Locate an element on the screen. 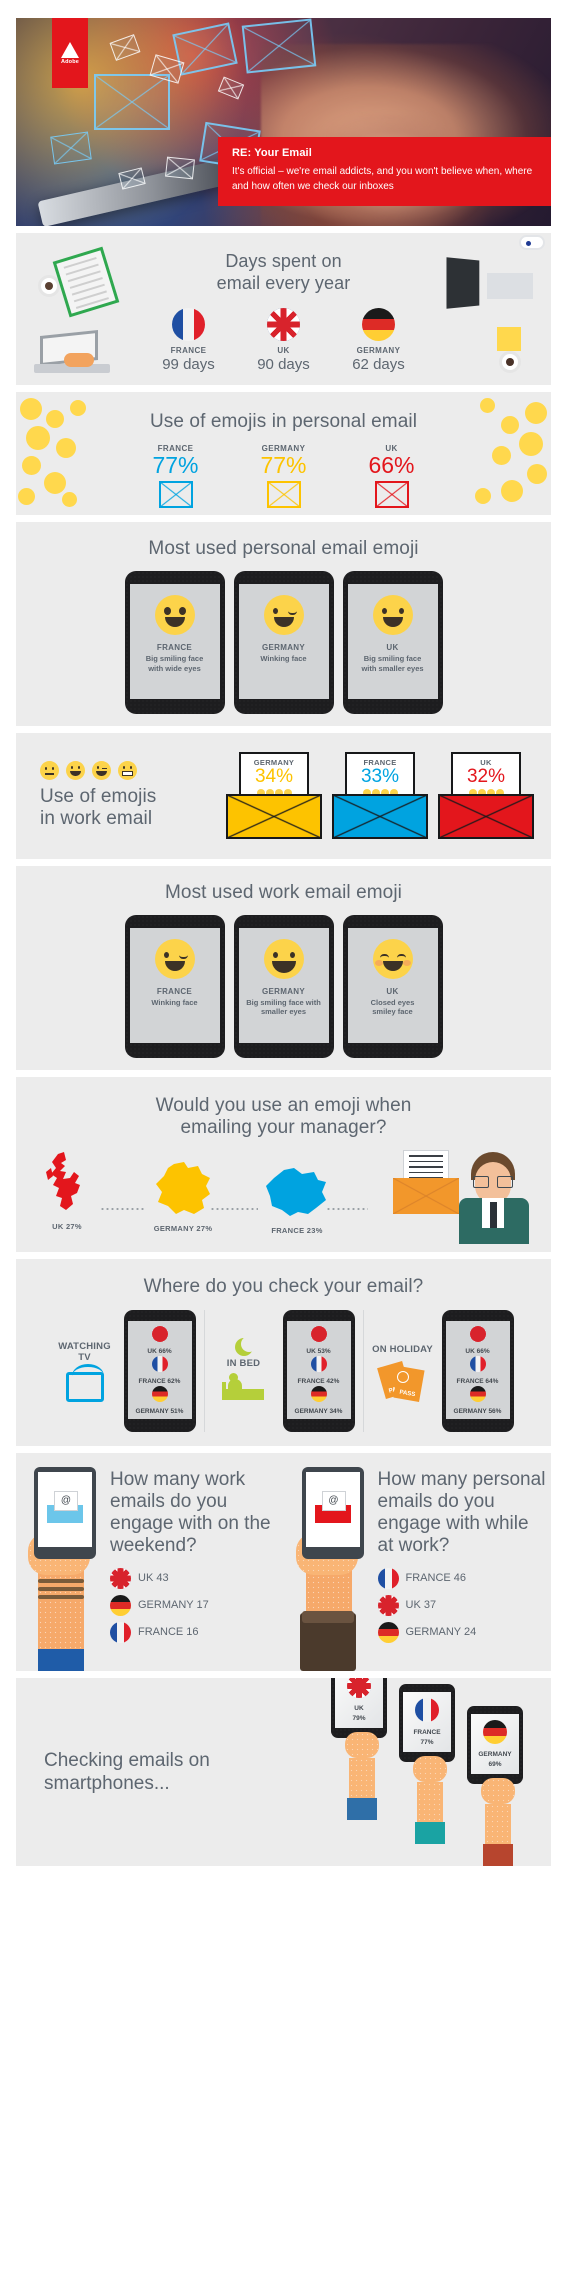  stat-text: FRANCE 16 is located at coordinates (168, 1632).